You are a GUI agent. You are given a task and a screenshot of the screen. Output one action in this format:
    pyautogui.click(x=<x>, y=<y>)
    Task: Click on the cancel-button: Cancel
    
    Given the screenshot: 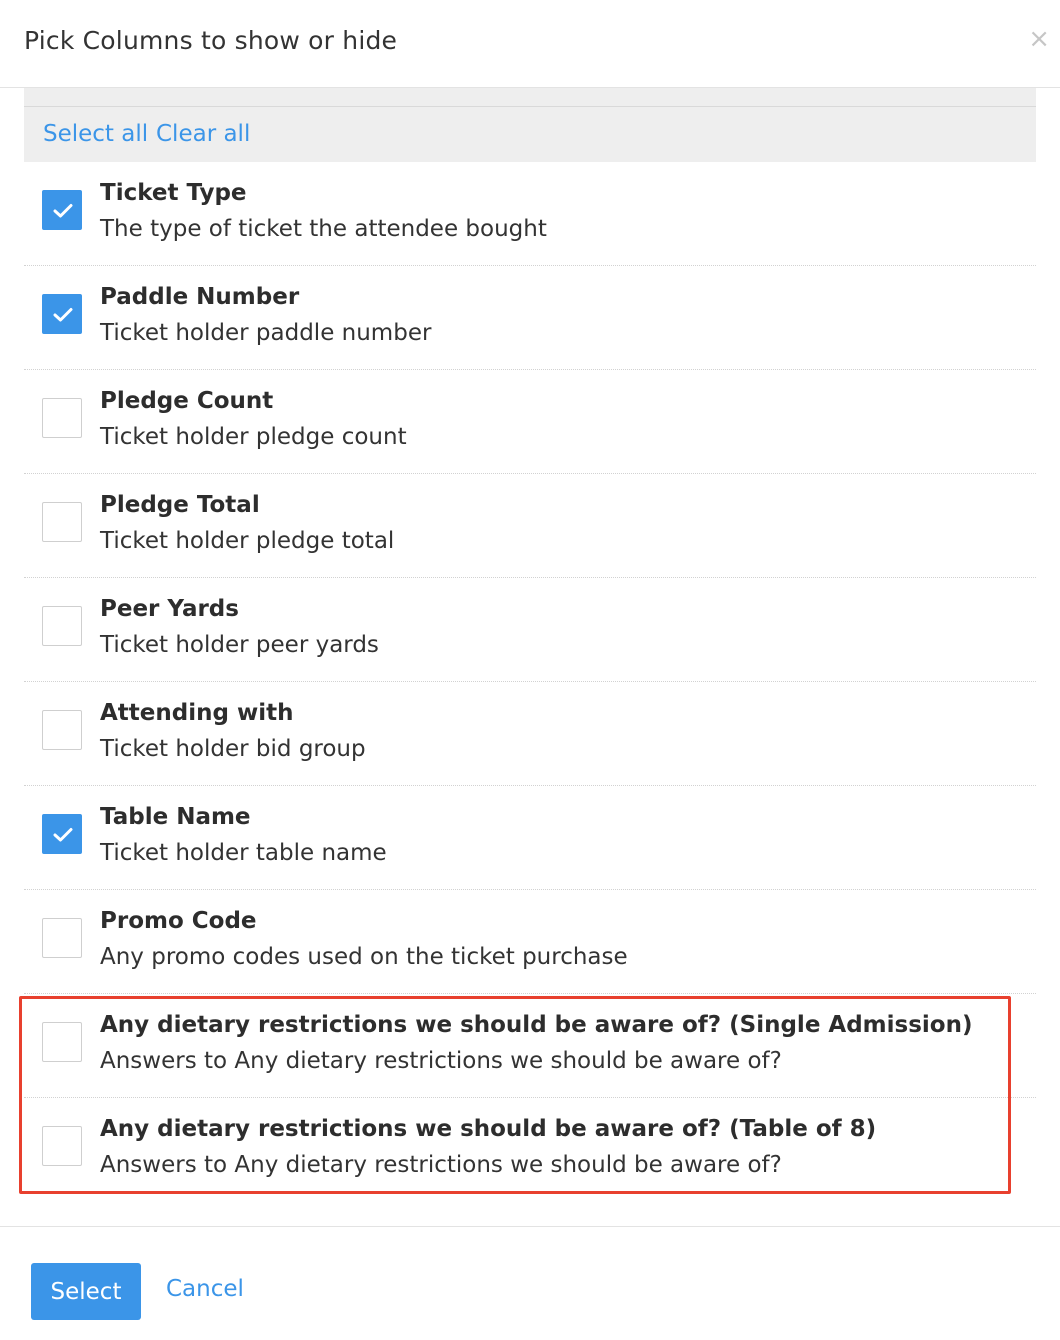 What is the action you would take?
    pyautogui.click(x=205, y=1289)
    